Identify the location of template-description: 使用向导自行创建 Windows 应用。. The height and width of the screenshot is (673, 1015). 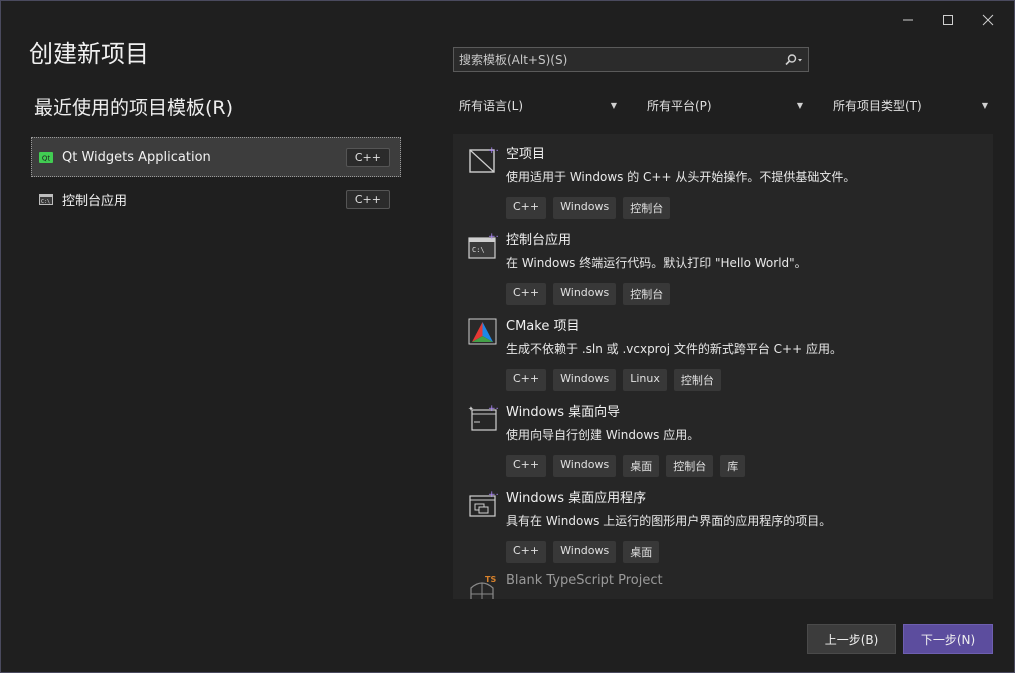
(603, 435).